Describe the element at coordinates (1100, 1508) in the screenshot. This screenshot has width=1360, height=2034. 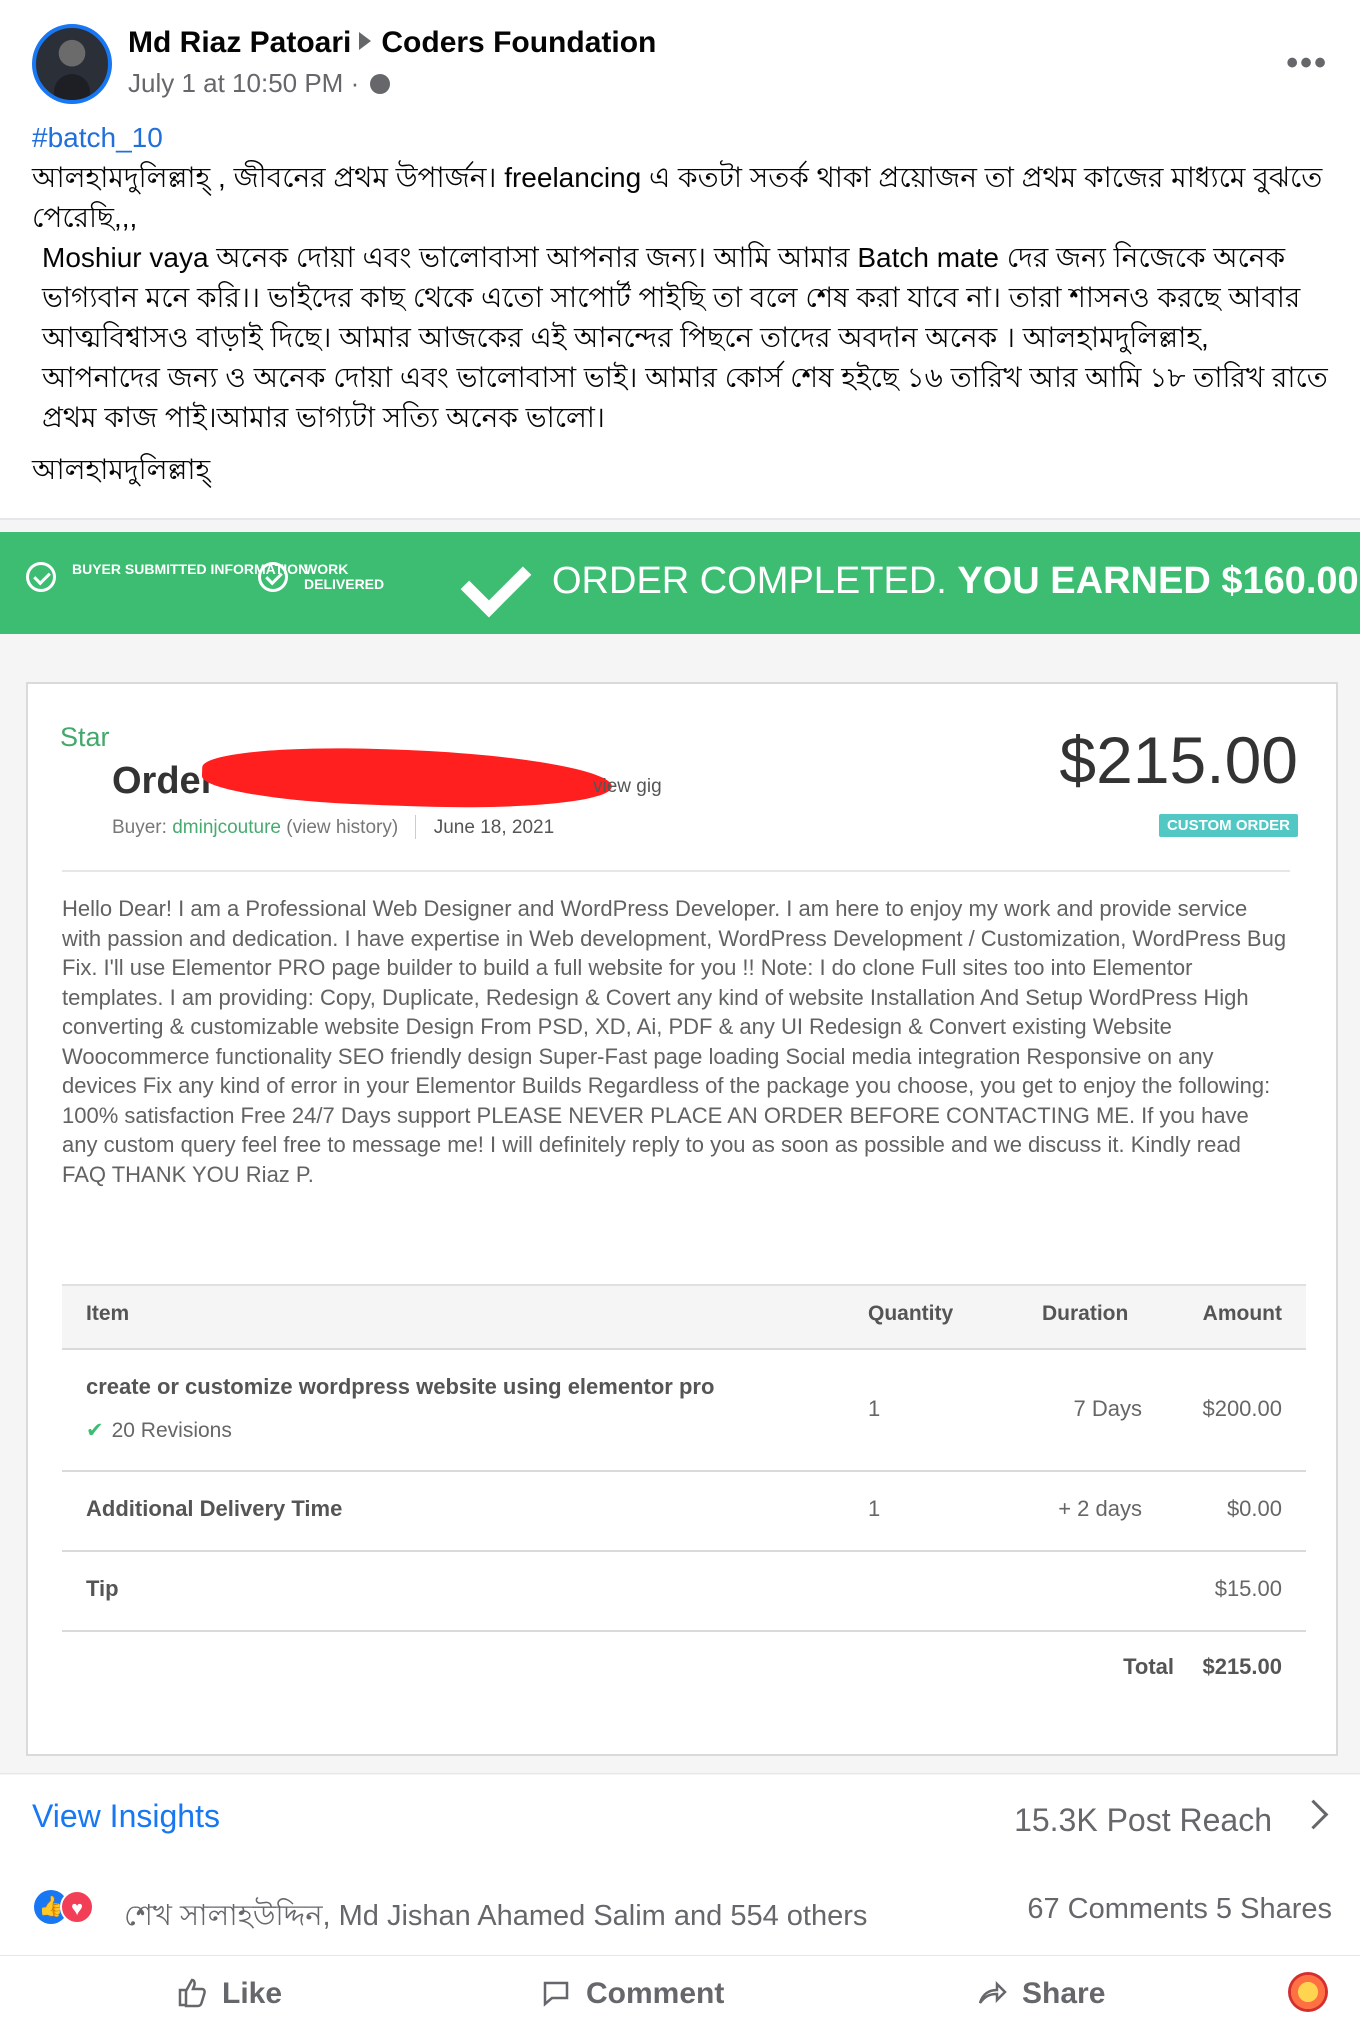
I see `additional-delivery-duration: + 2 days` at that location.